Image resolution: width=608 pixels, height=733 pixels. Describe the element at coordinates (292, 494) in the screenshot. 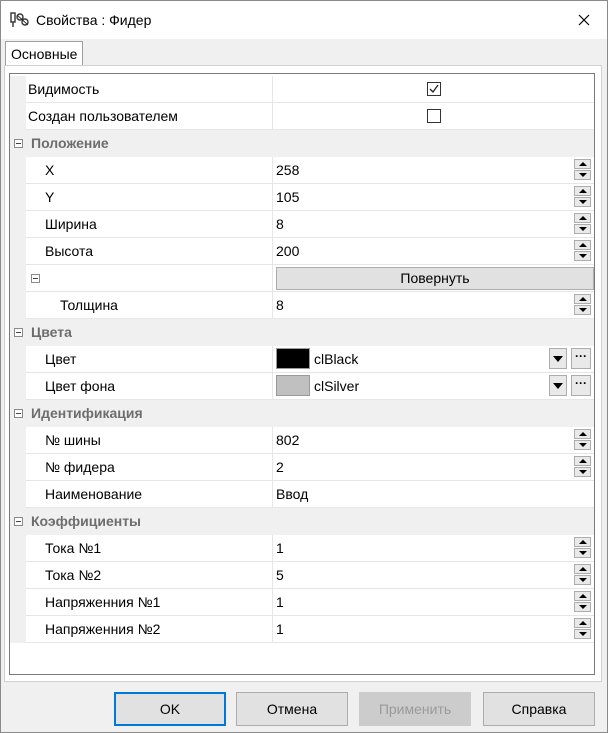

I see `value-text: Ввод` at that location.